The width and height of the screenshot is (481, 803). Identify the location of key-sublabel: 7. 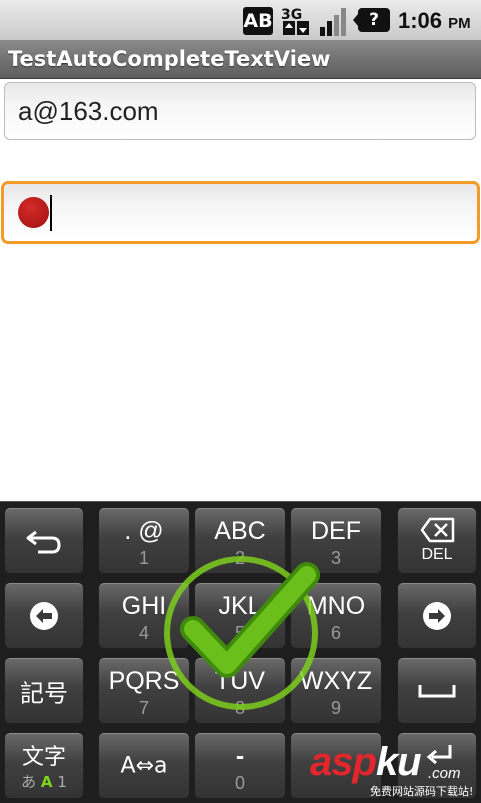
(143, 708).